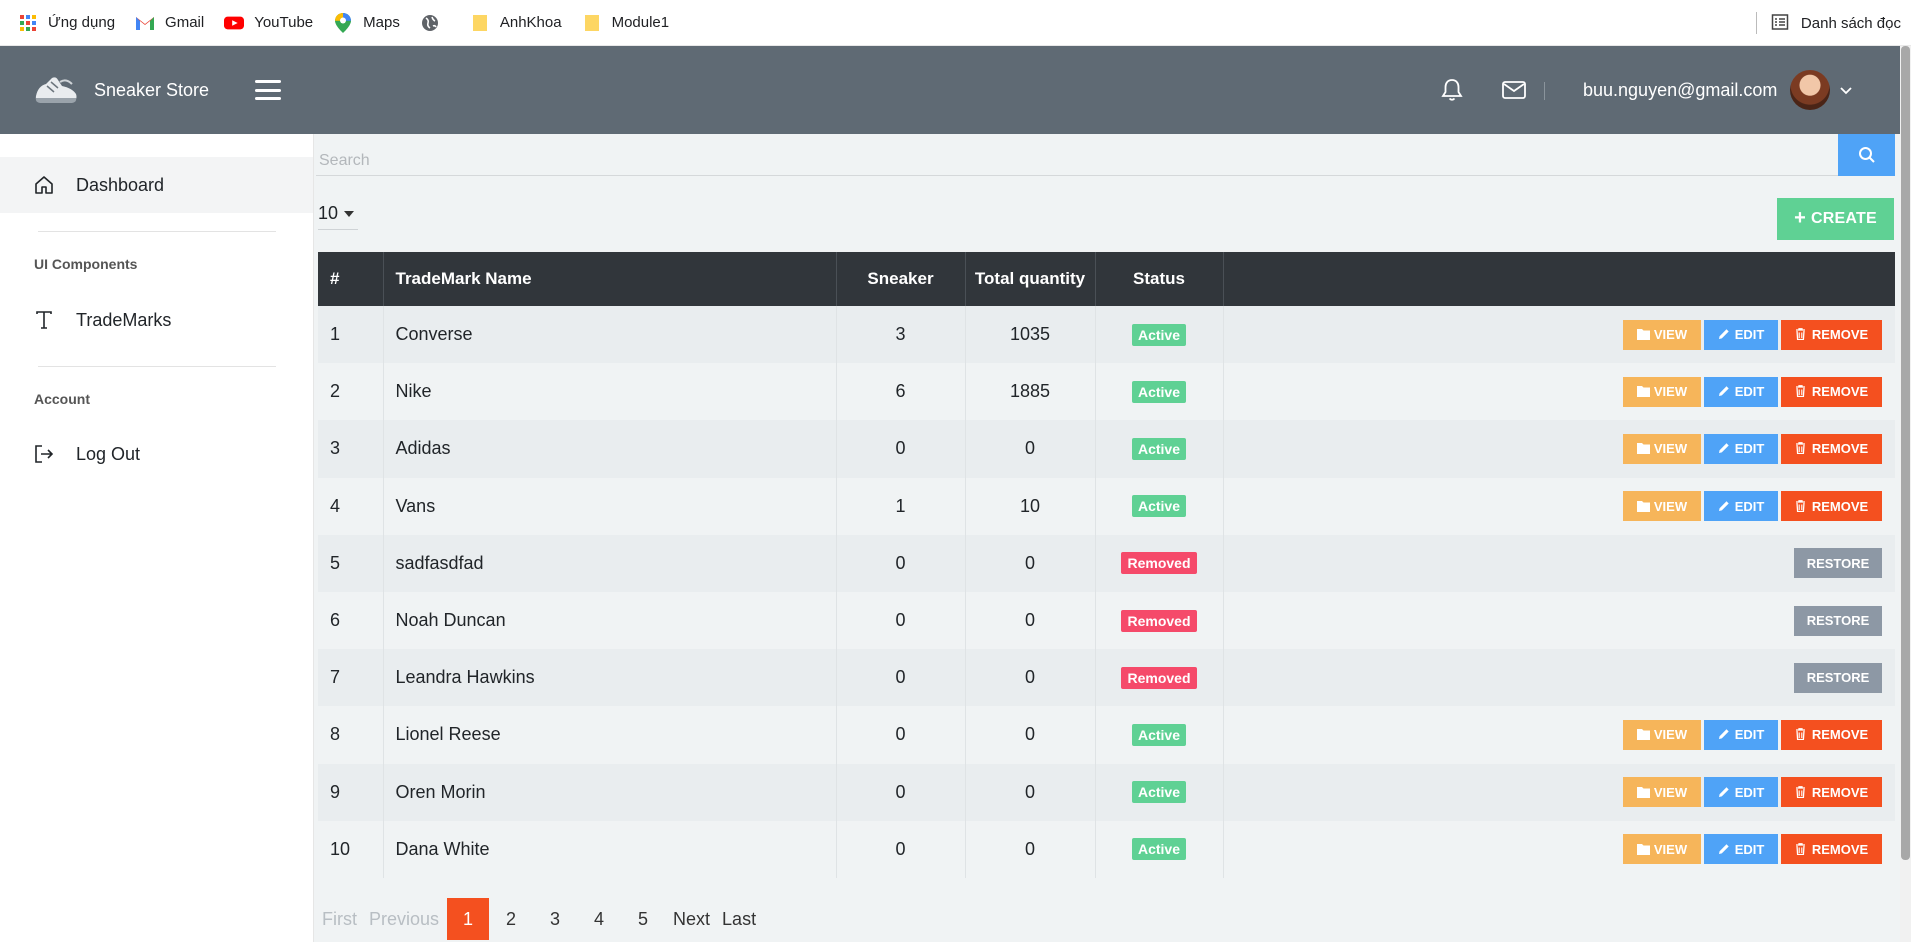  I want to click on pagination-page-5: 5, so click(643, 919).